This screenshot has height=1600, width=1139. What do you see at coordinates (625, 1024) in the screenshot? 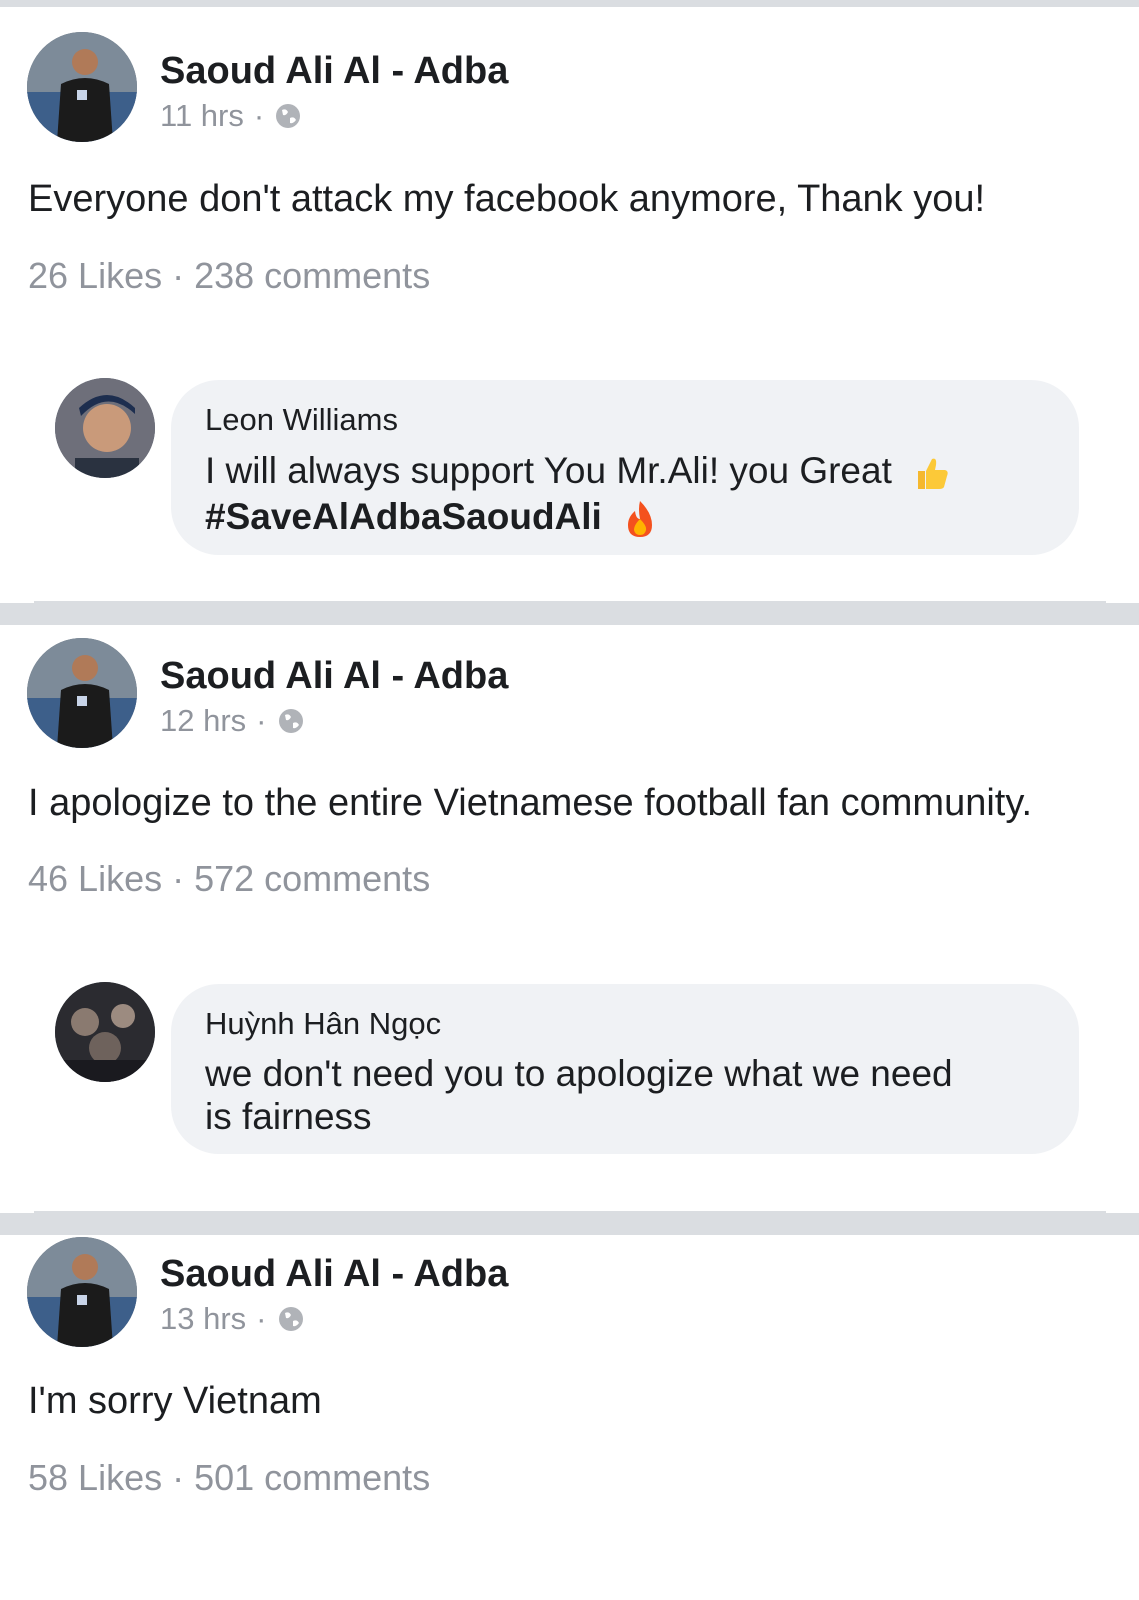
I see `commenter-name: Huỳnh Hân Ngọc` at bounding box center [625, 1024].